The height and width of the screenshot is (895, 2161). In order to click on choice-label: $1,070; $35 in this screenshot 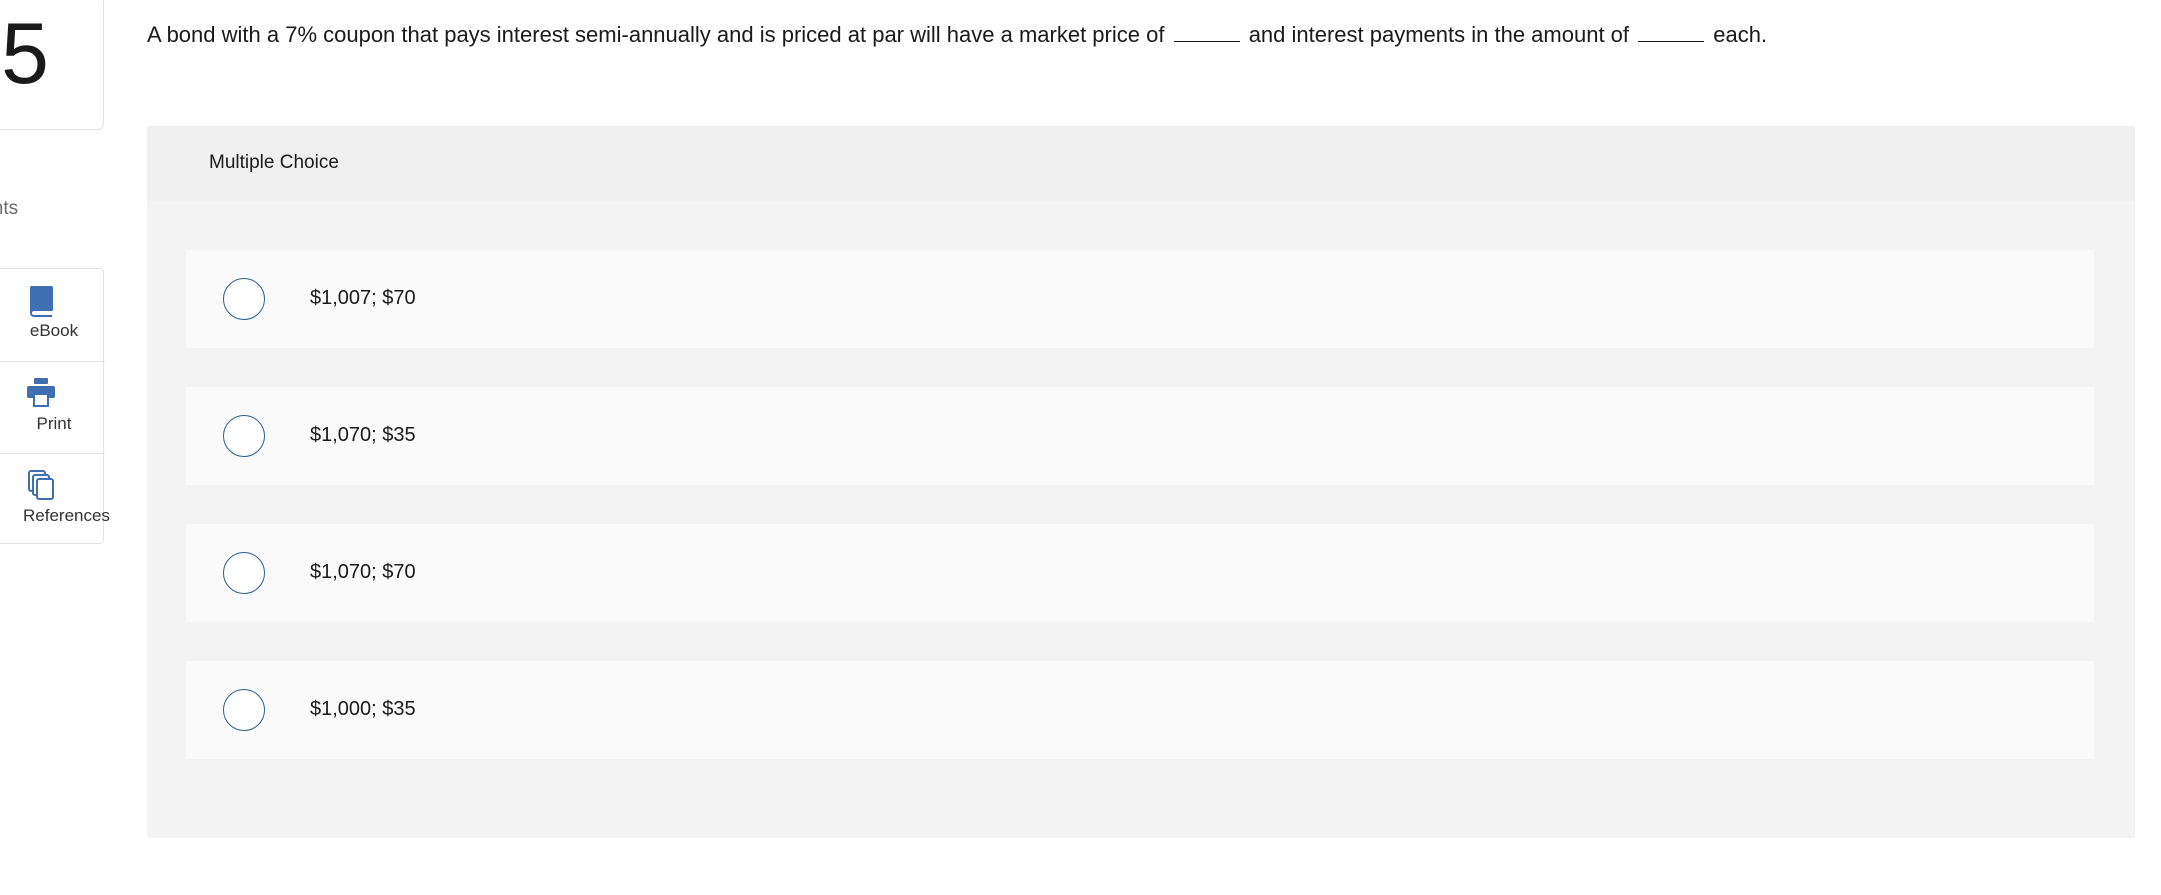, I will do `click(363, 435)`.